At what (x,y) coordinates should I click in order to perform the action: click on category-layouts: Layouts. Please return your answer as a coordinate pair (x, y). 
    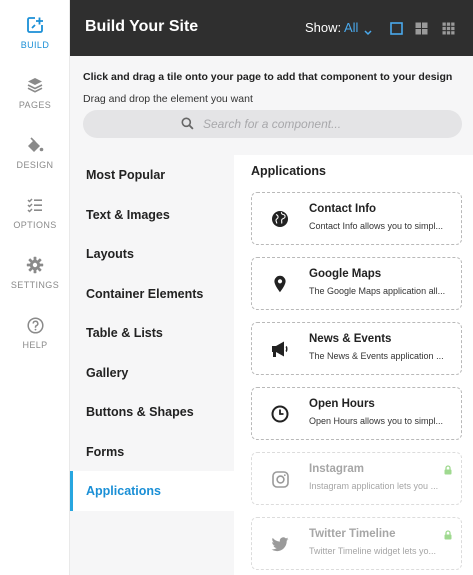
    Looking at the image, I should click on (152, 254).